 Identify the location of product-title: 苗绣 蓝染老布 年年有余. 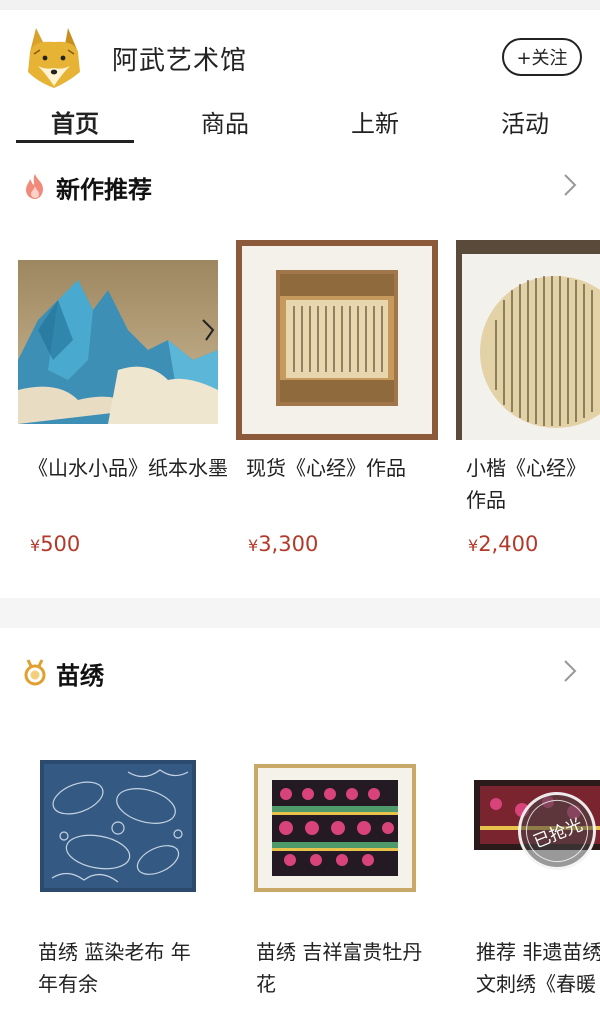
(123, 968).